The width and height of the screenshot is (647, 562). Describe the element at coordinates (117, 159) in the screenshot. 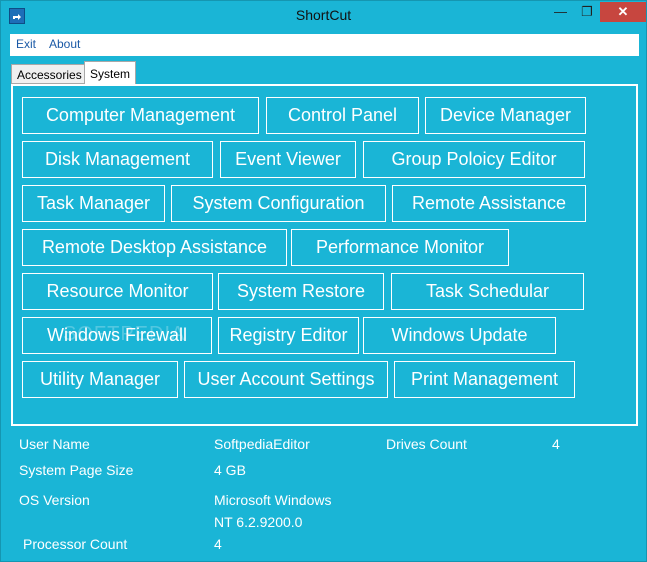

I see `disk-management-button: Disk Management` at that location.